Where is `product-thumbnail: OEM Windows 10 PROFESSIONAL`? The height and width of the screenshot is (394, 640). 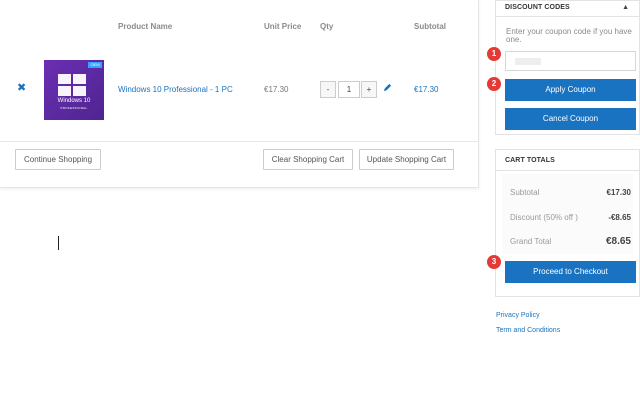 product-thumbnail: OEM Windows 10 PROFESSIONAL is located at coordinates (74, 90).